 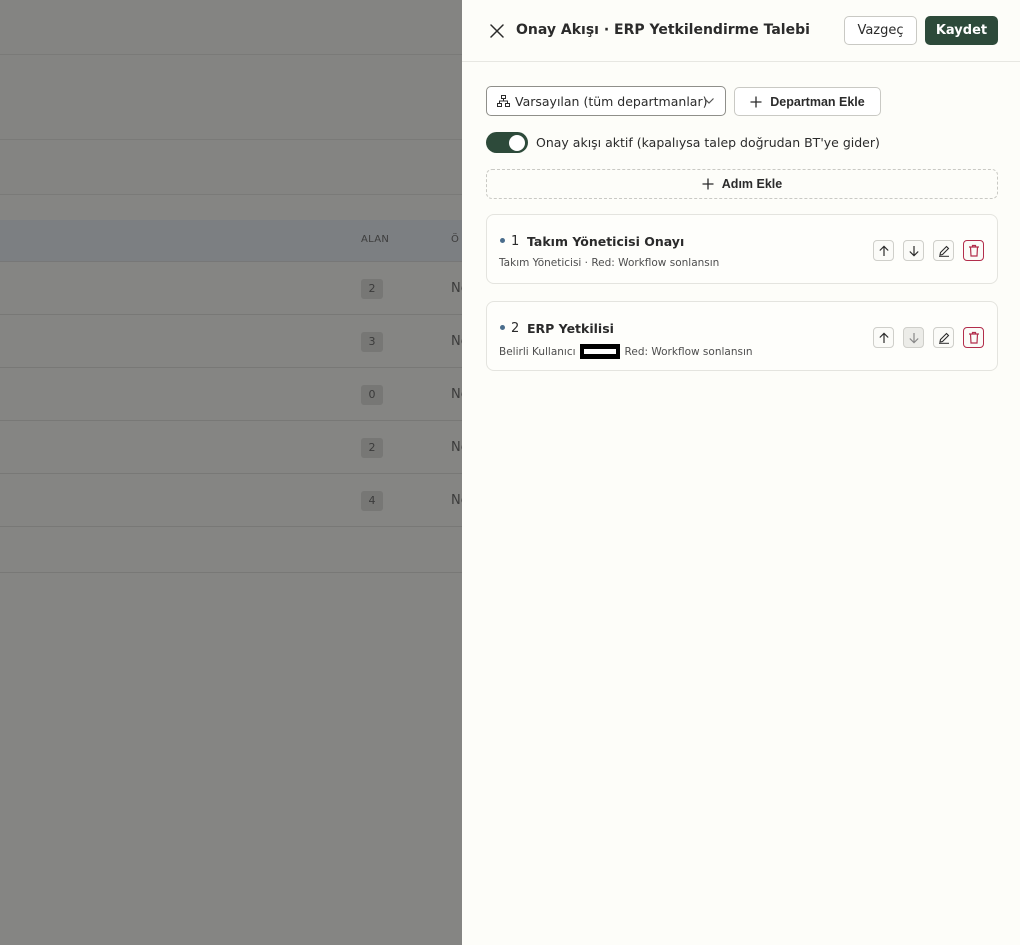 What do you see at coordinates (231, 97) in the screenshot?
I see `background-section` at bounding box center [231, 97].